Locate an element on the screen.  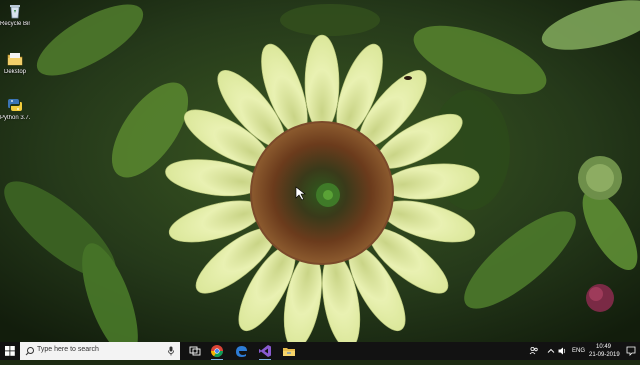
start-button is located at coordinates (10, 351).